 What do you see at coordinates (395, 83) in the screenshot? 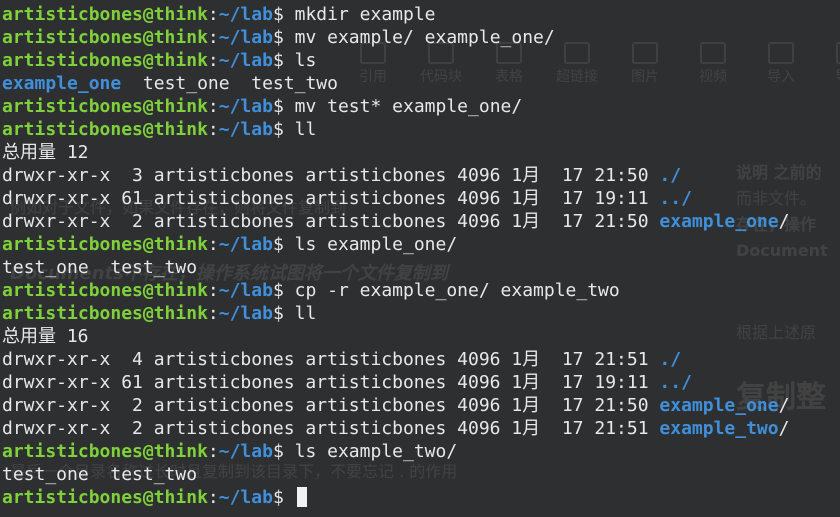
I see `output-line: example_one test_one test_two` at bounding box center [395, 83].